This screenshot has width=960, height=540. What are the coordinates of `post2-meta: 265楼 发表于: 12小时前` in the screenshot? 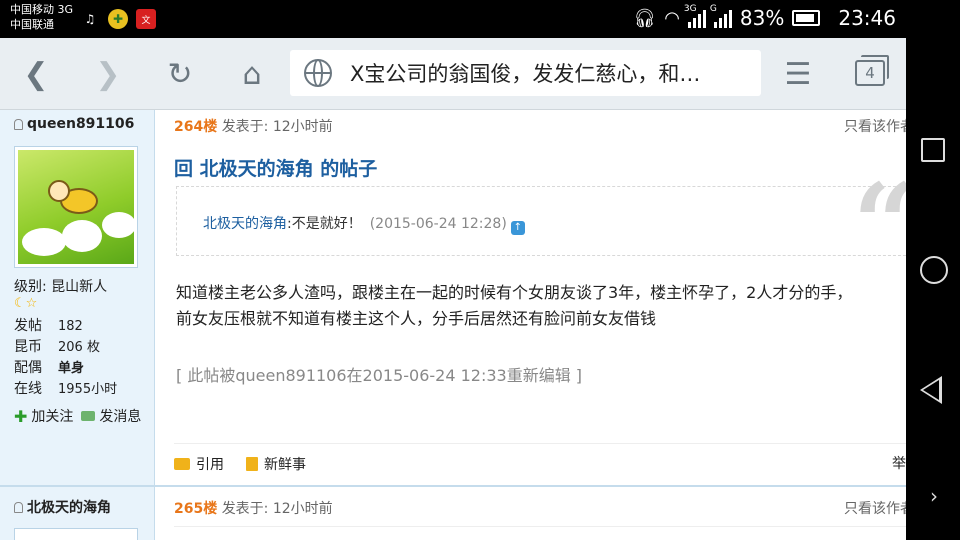 It's located at (253, 508).